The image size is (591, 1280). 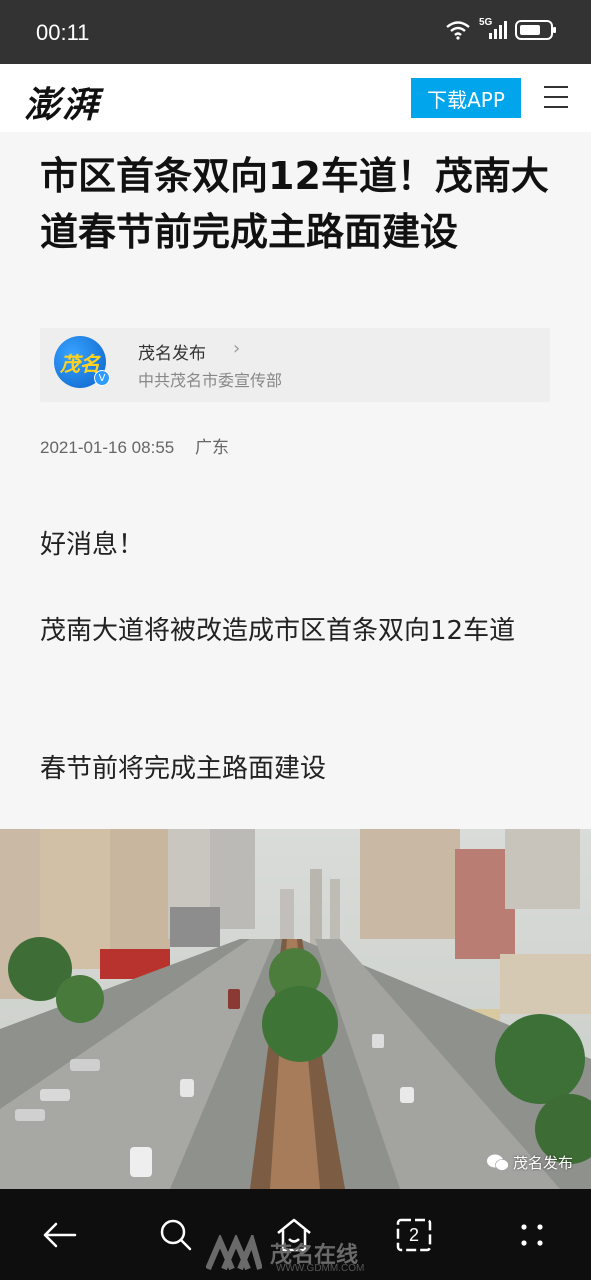 What do you see at coordinates (210, 380) in the screenshot?
I see `author-description: 中共茂名市委宣传部` at bounding box center [210, 380].